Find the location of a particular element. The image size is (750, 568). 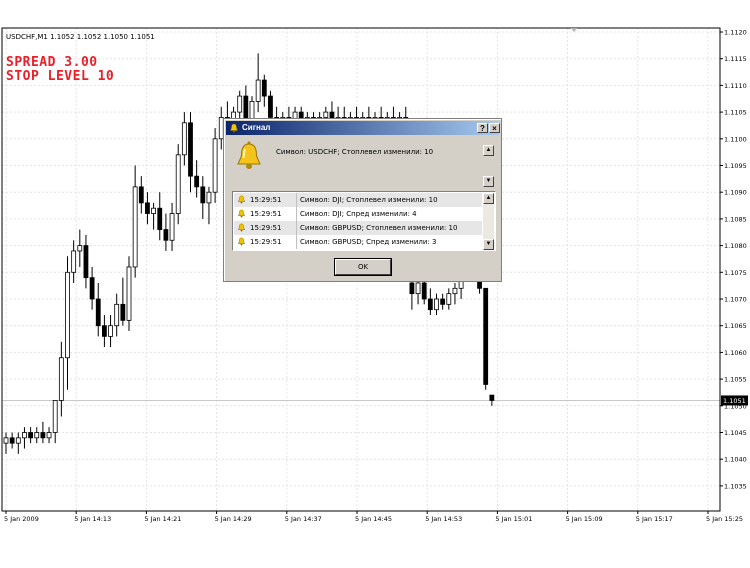

y-tick-label: 1.1075 is located at coordinates (735, 273).